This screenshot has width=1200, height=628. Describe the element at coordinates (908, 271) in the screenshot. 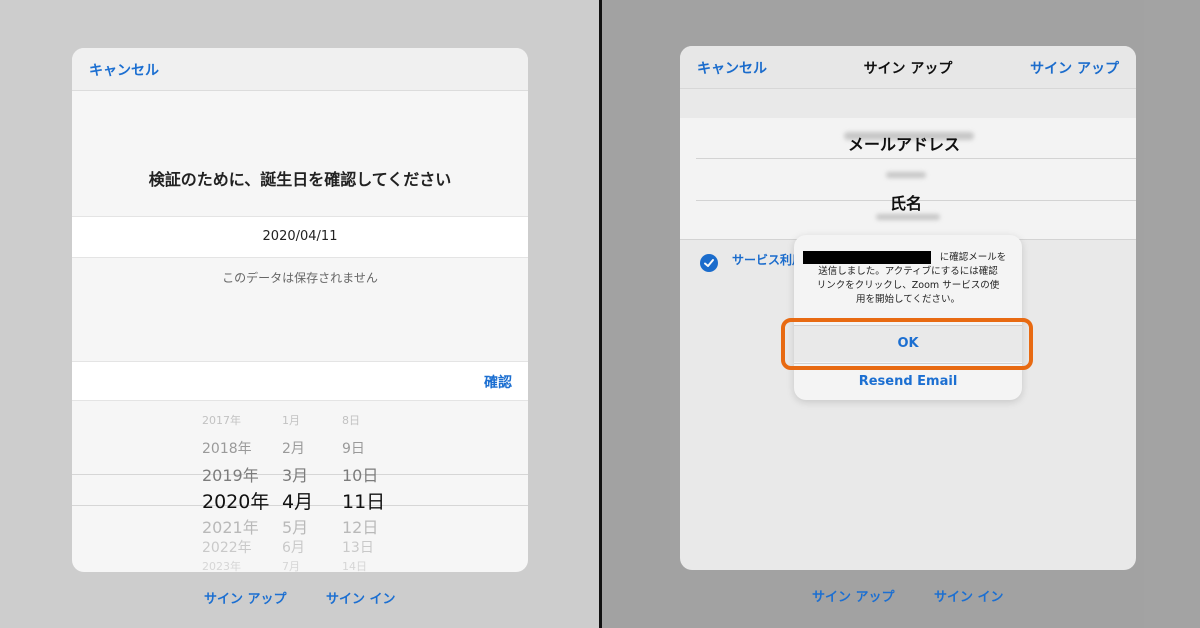

I see `alert-message-line2: 送信しました。アクティブにするには確認` at that location.